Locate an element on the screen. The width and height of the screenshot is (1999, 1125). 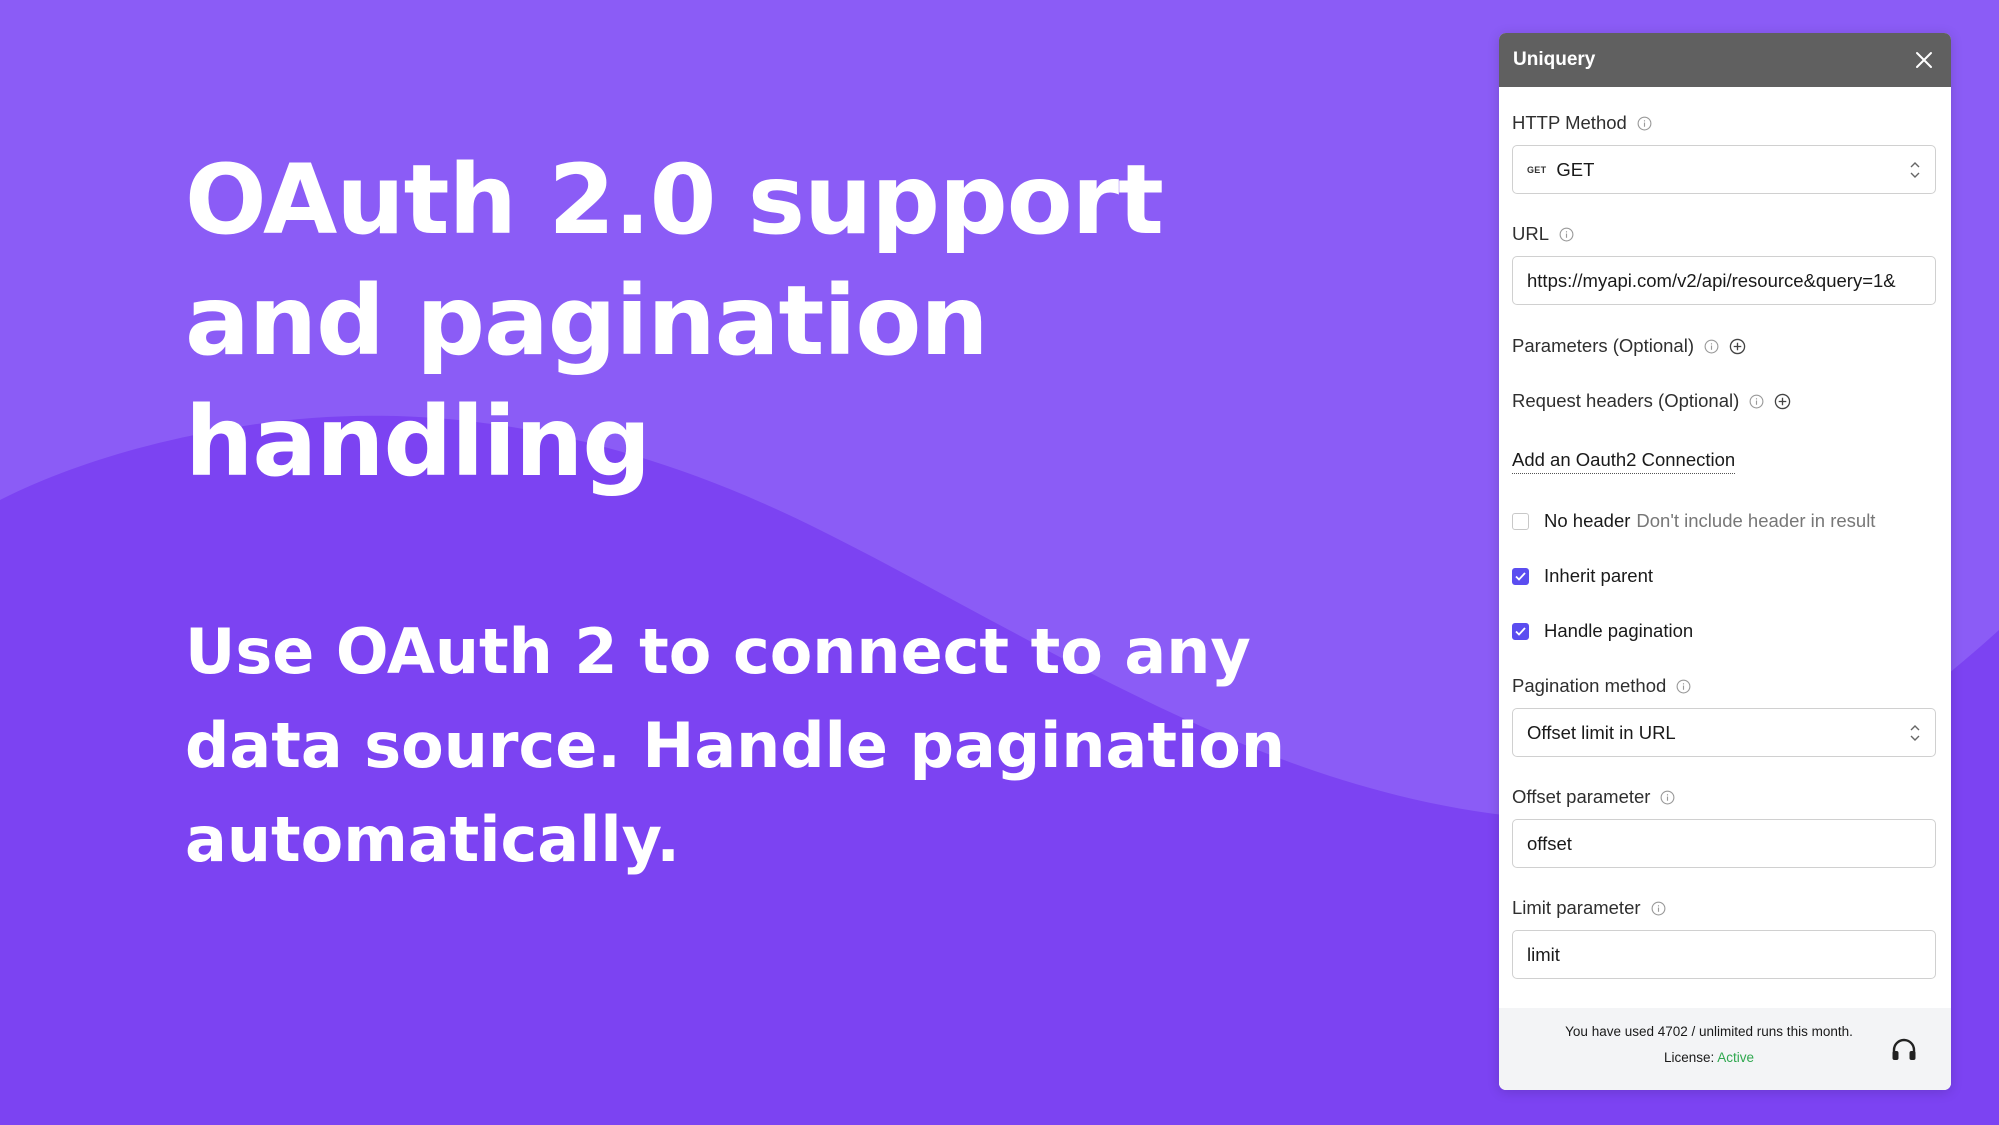
close-icon is located at coordinates (1924, 60).